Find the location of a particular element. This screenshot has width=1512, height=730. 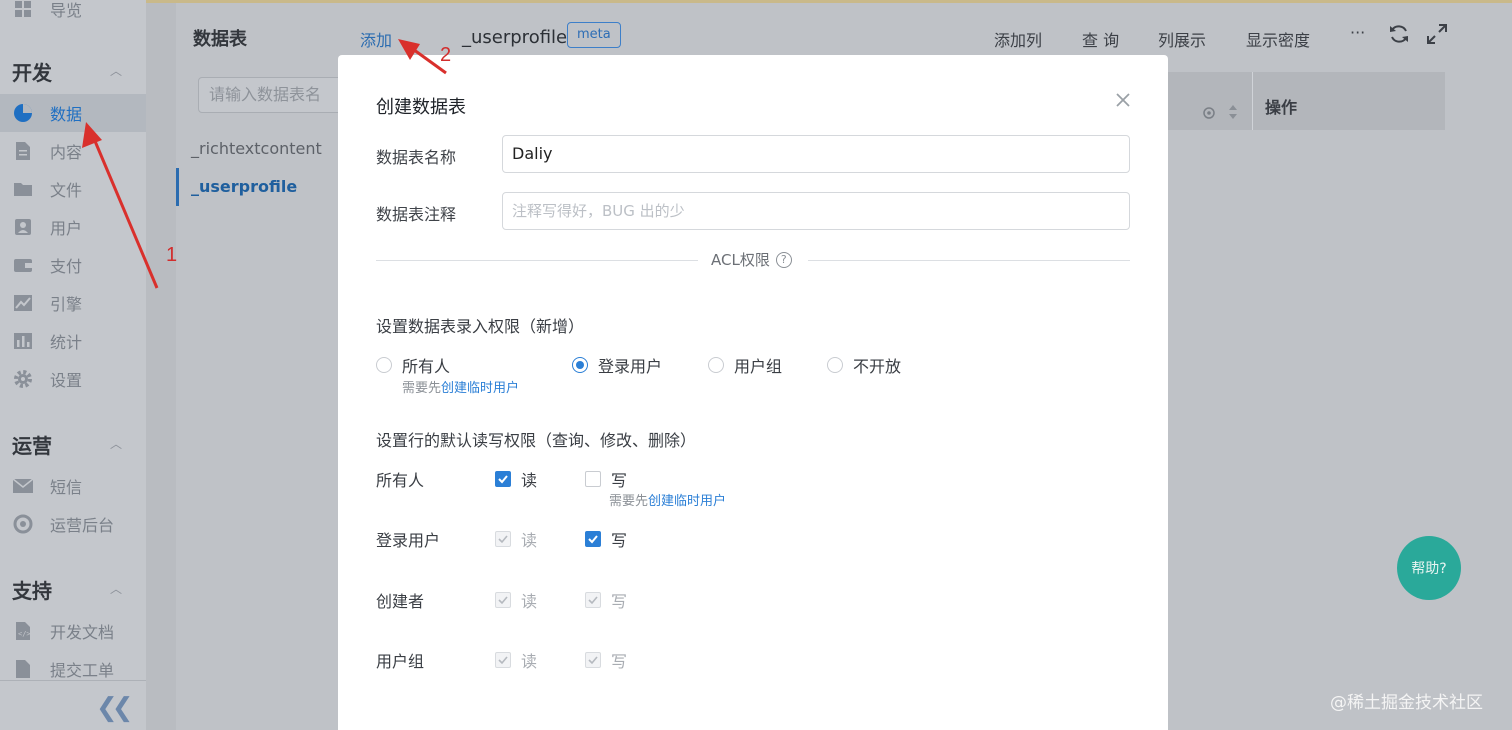

acl-divider-label: ACL权限 ? is located at coordinates (751, 259).